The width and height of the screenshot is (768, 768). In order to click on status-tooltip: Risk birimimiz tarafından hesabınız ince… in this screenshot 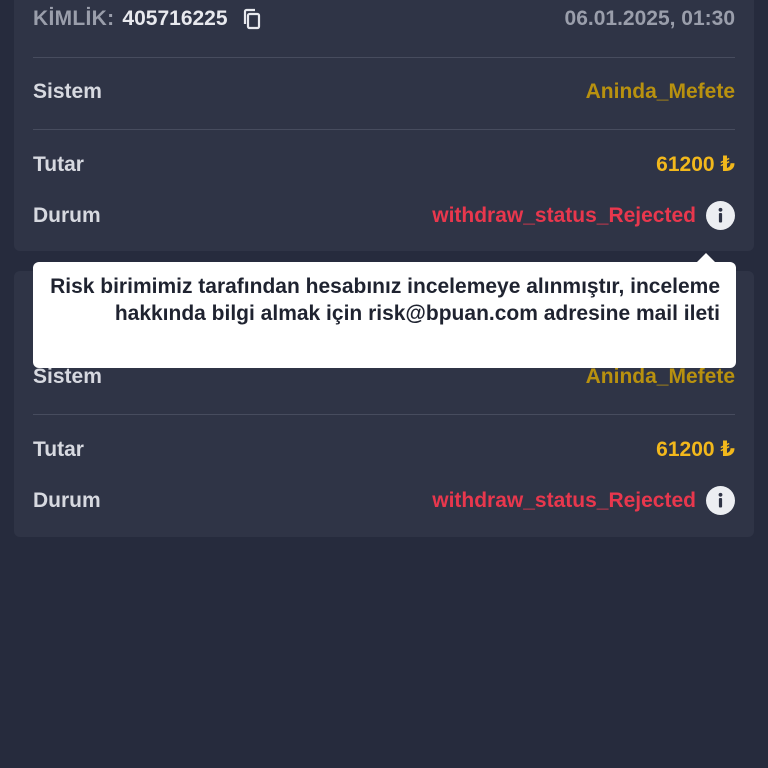, I will do `click(384, 310)`.